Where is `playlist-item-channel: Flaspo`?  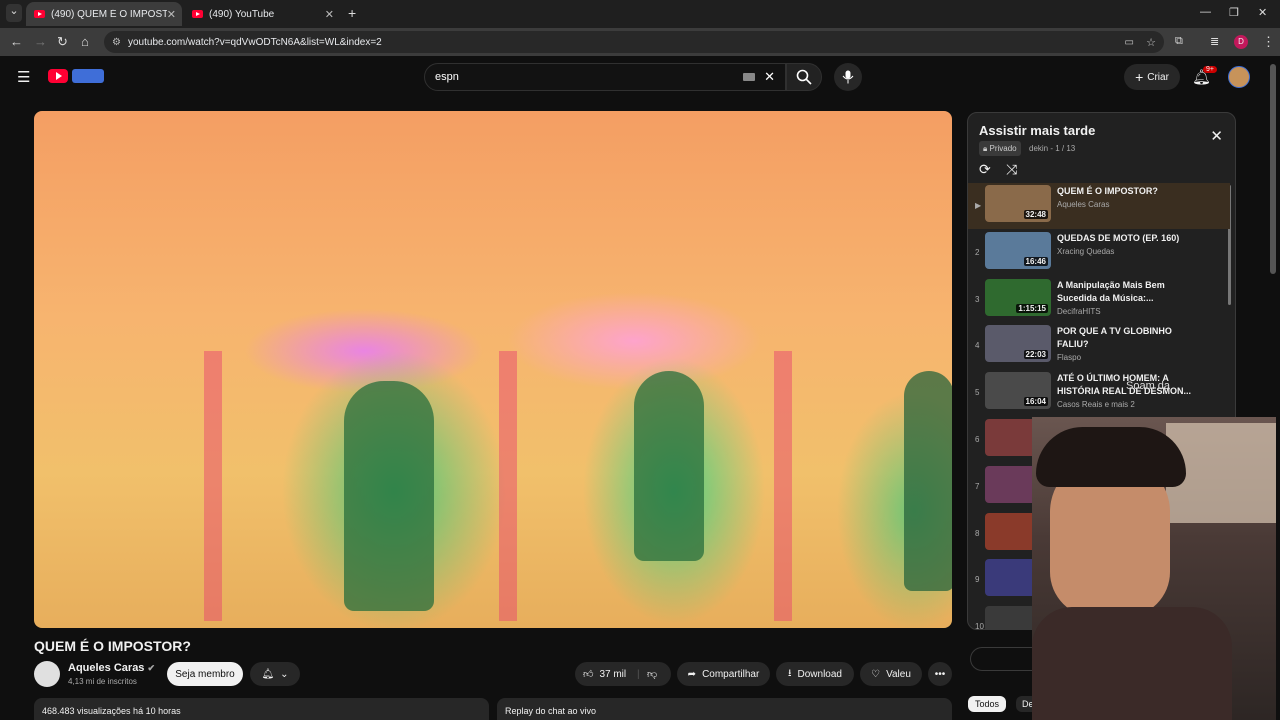
playlist-item-channel: Flaspo is located at coordinates (1069, 358).